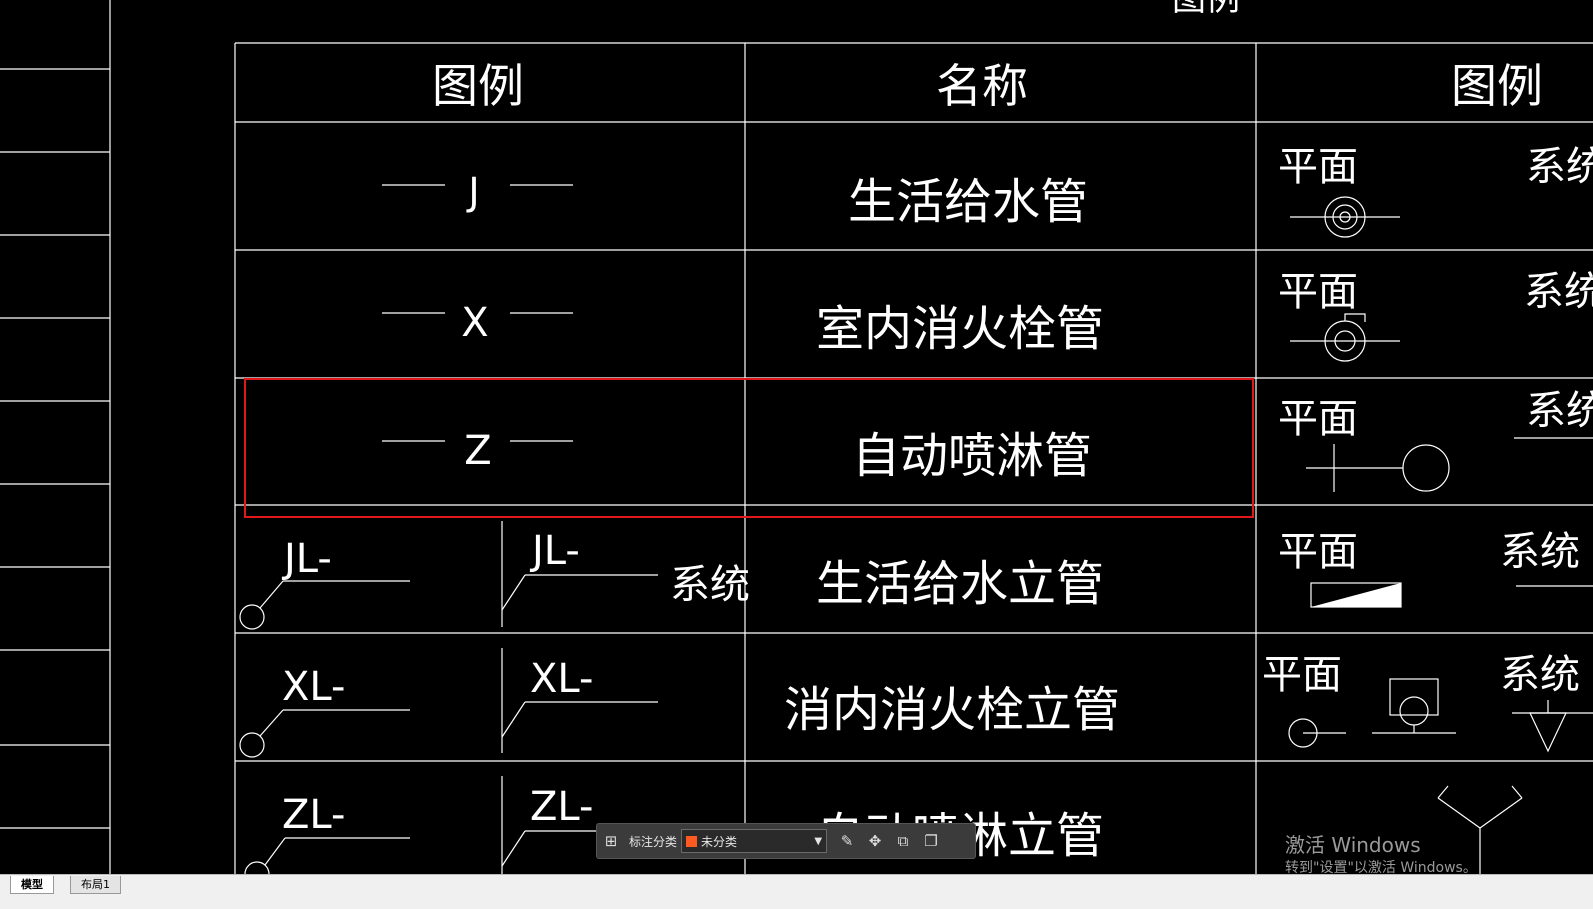 The height and width of the screenshot is (909, 1593). I want to click on activation-watermark-title: 激活 Windows, so click(1353, 845).